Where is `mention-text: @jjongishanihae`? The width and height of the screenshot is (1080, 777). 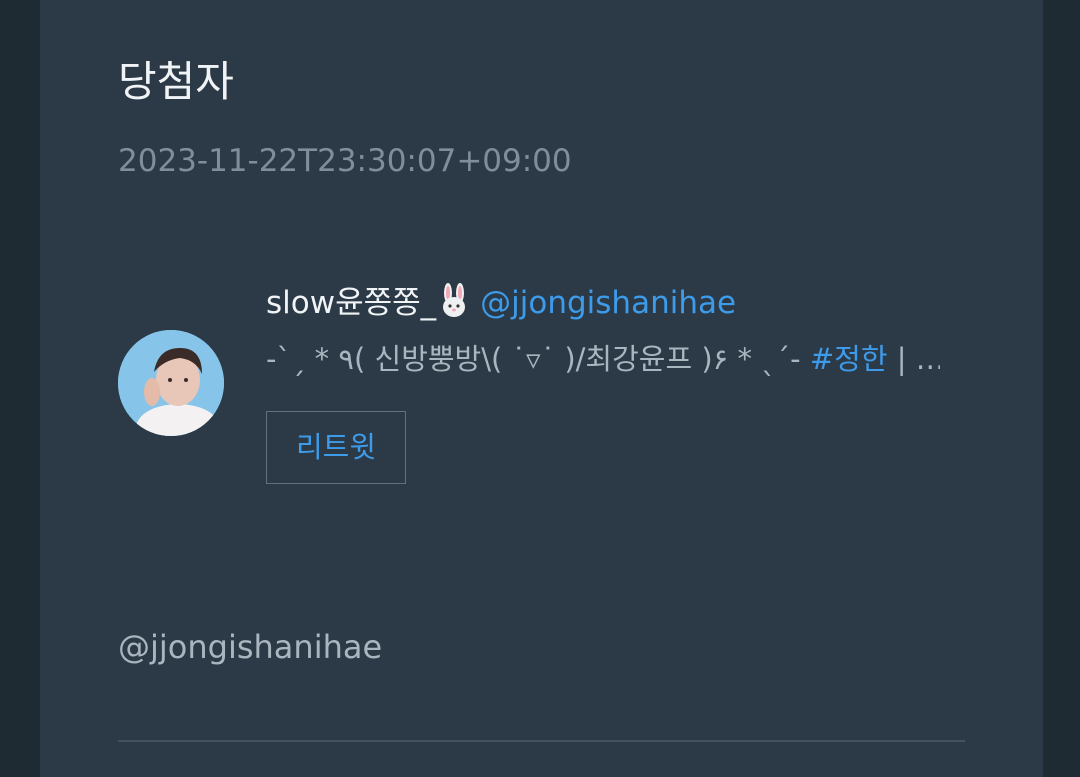 mention-text: @jjongishanihae is located at coordinates (250, 647).